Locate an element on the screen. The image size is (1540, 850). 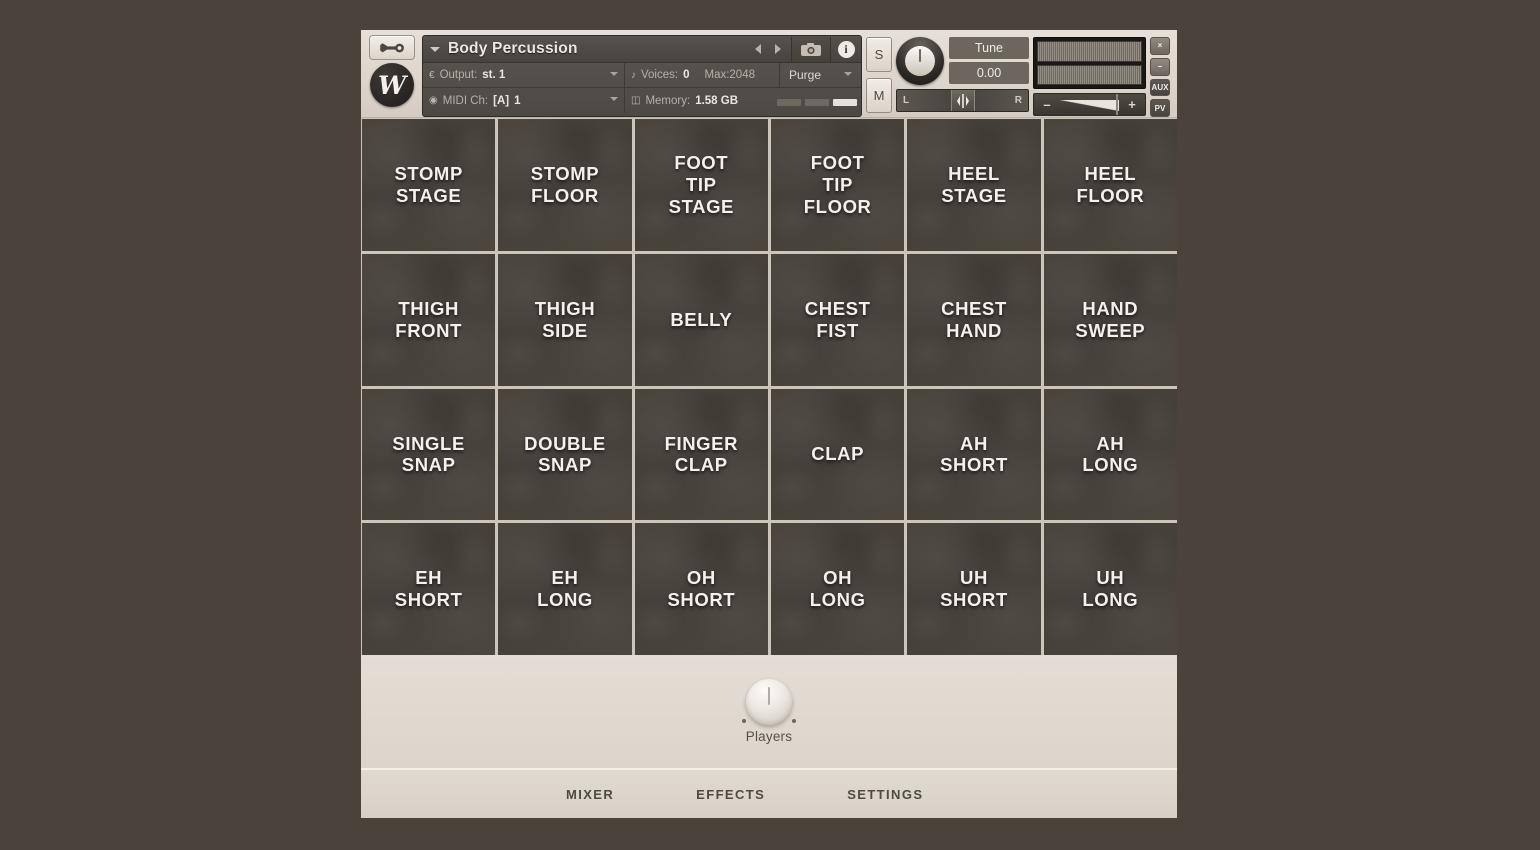
articulation-label: DOUBLE SNAP is located at coordinates (565, 454).